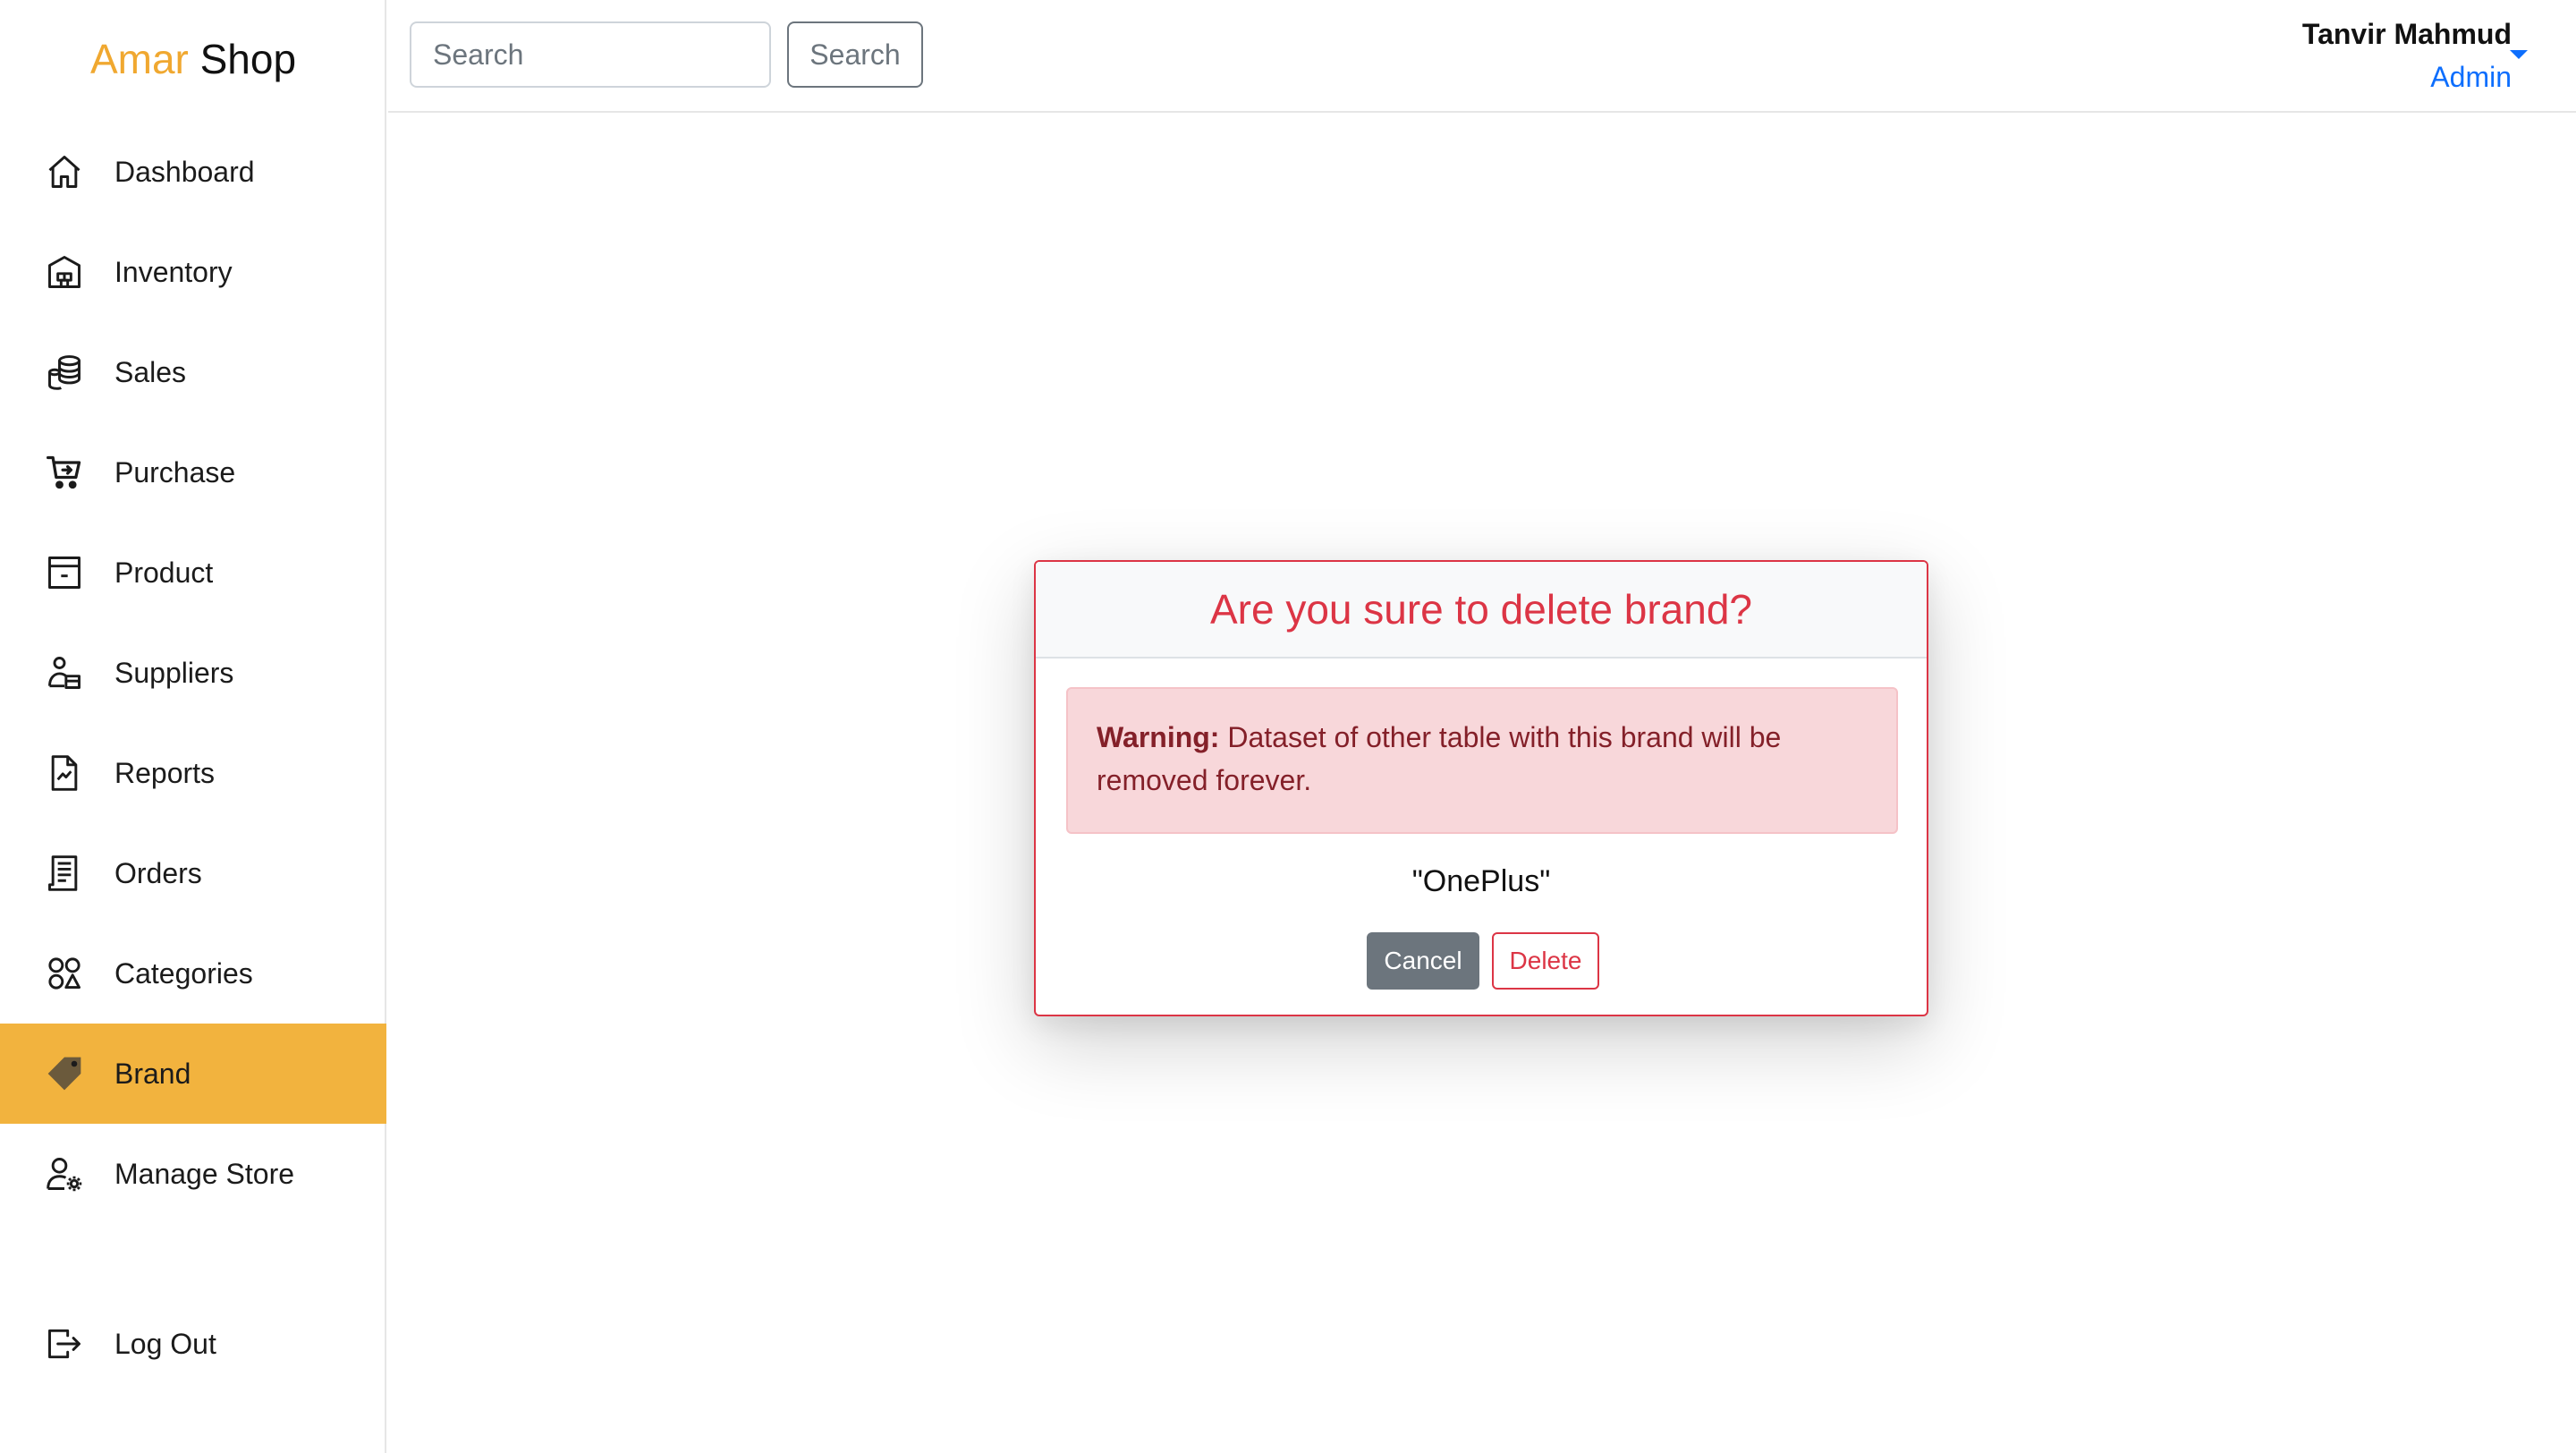  I want to click on sidebar-item-manage-store: Manage Store, so click(193, 1174).